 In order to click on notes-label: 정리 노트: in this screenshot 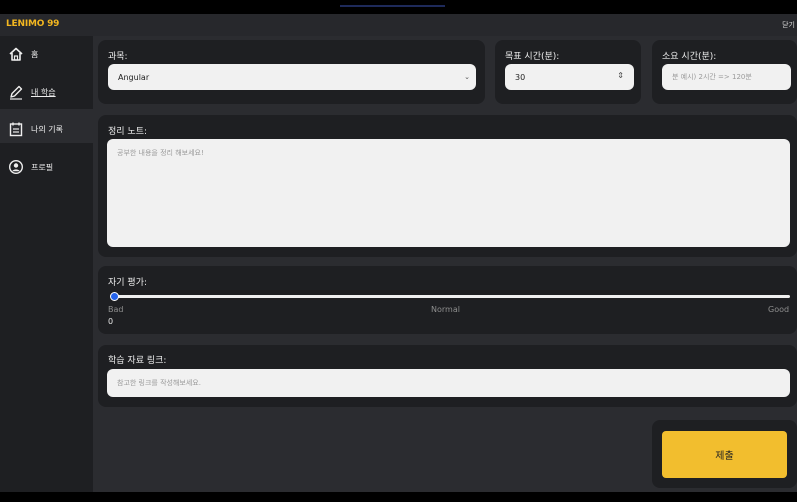, I will do `click(128, 132)`.